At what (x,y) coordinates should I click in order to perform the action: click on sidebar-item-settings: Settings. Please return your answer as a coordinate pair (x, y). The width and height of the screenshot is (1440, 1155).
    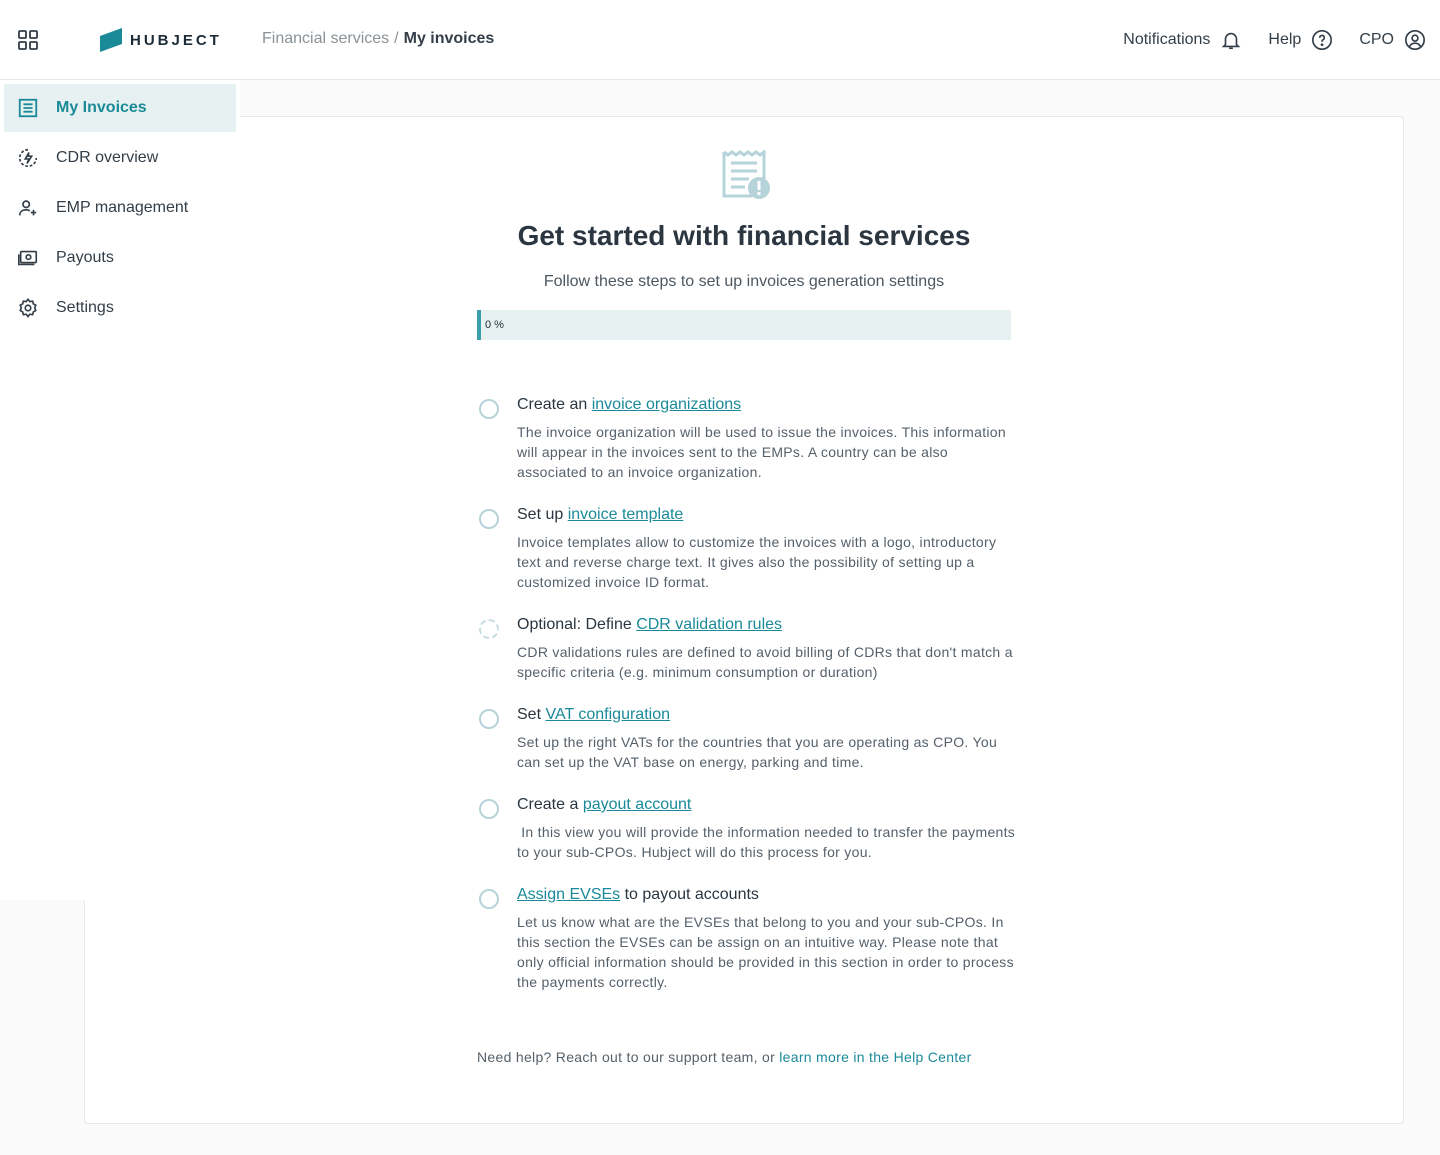
    Looking at the image, I should click on (120, 308).